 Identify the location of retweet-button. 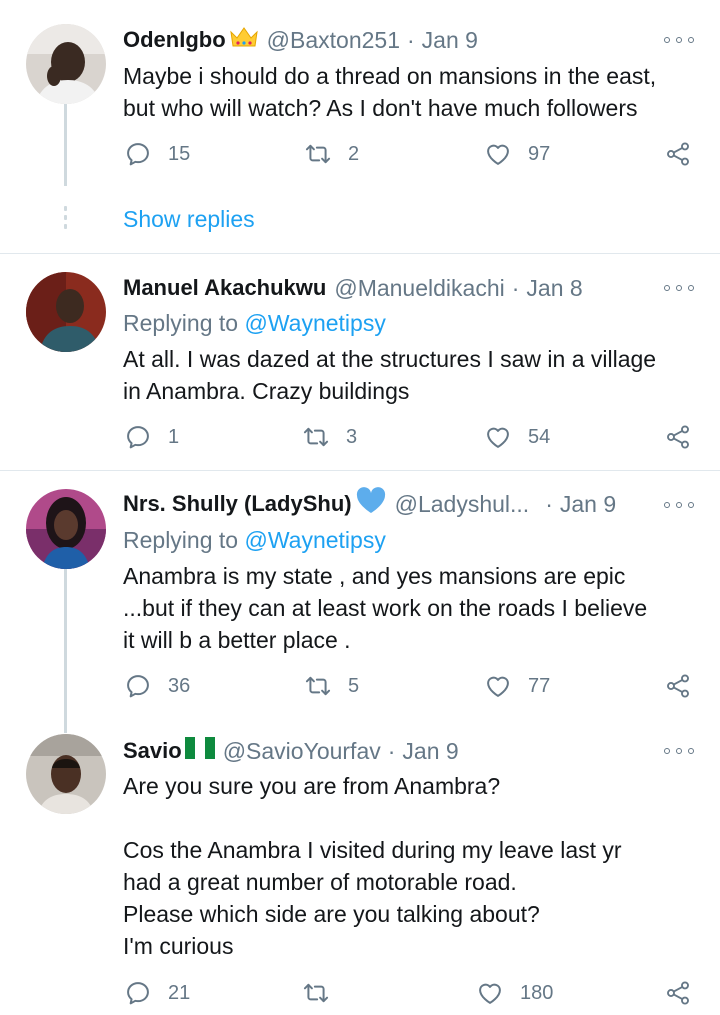
(324, 993).